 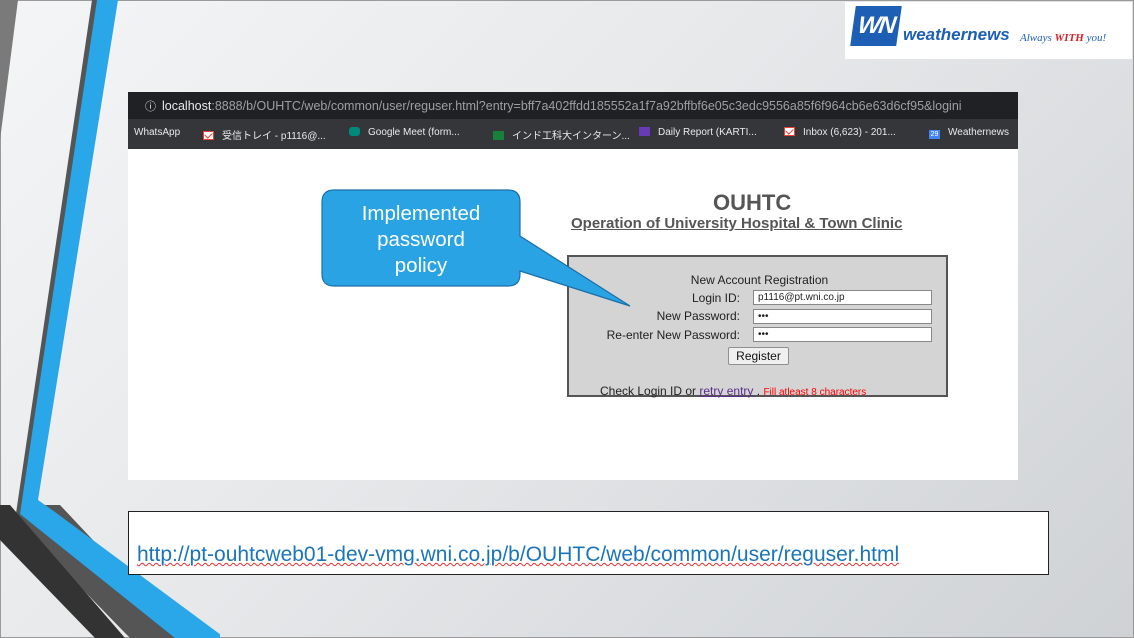 What do you see at coordinates (1095, 38) in the screenshot?
I see `tagline-post: you!` at bounding box center [1095, 38].